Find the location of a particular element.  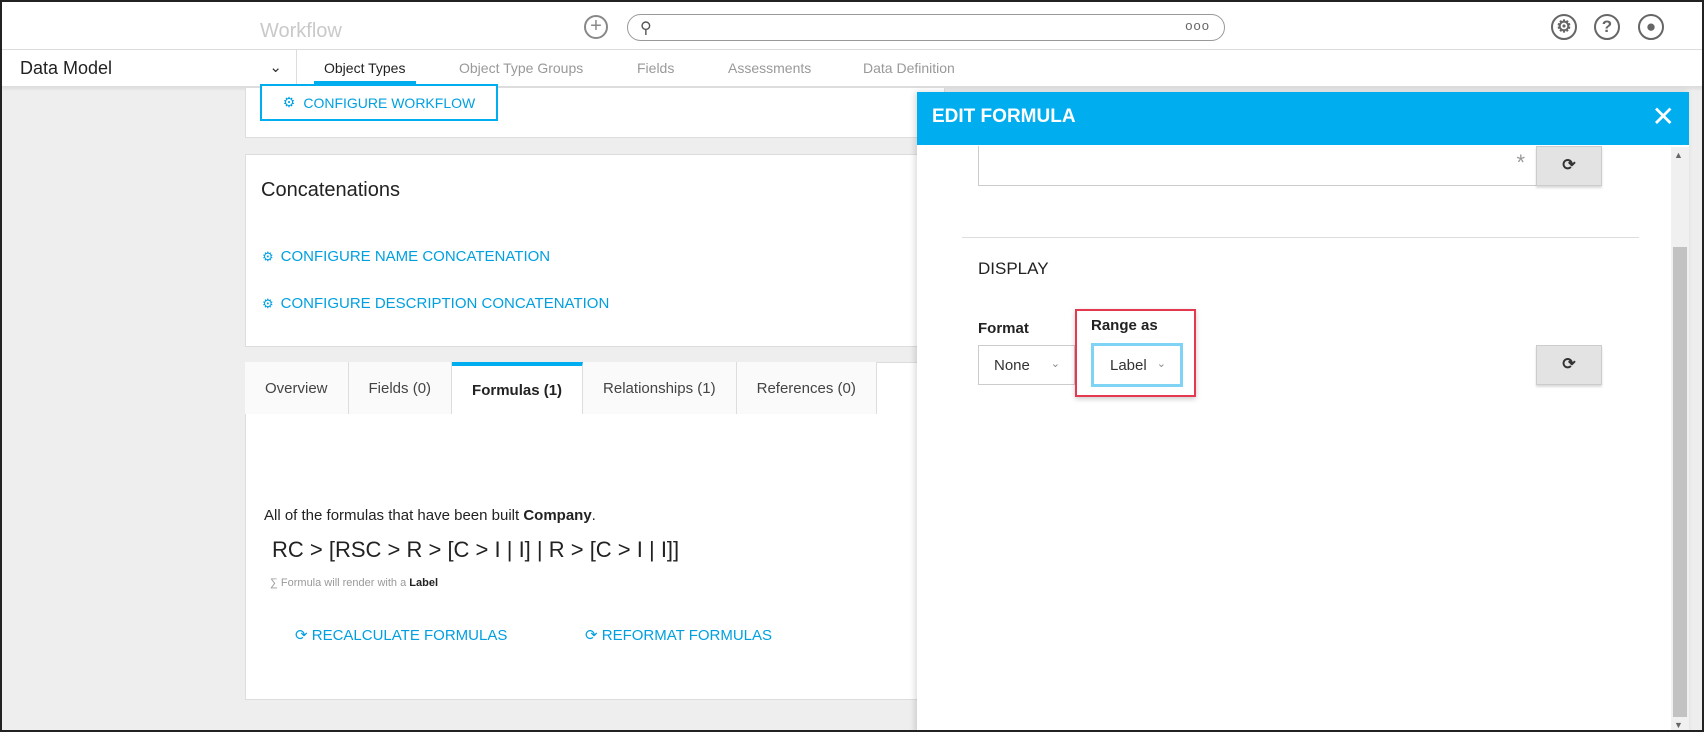

tab-object-type-groups: Object Type Groups is located at coordinates (521, 68).